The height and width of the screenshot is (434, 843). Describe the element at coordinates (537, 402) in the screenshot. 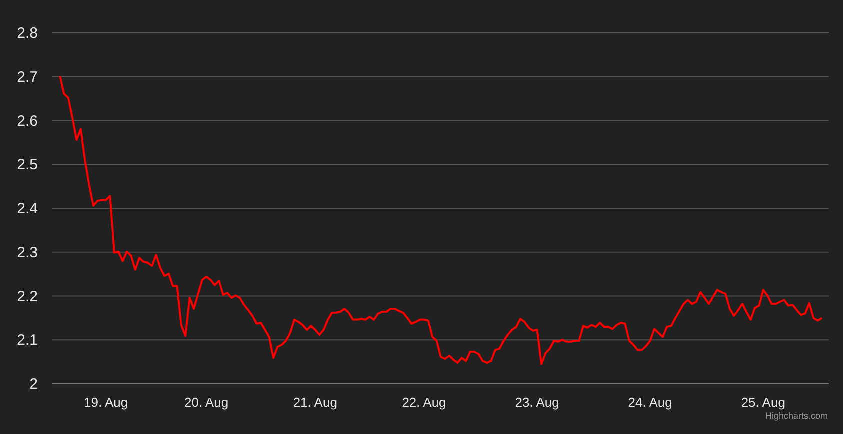

I see `x-axis-label: 23. Aug` at that location.